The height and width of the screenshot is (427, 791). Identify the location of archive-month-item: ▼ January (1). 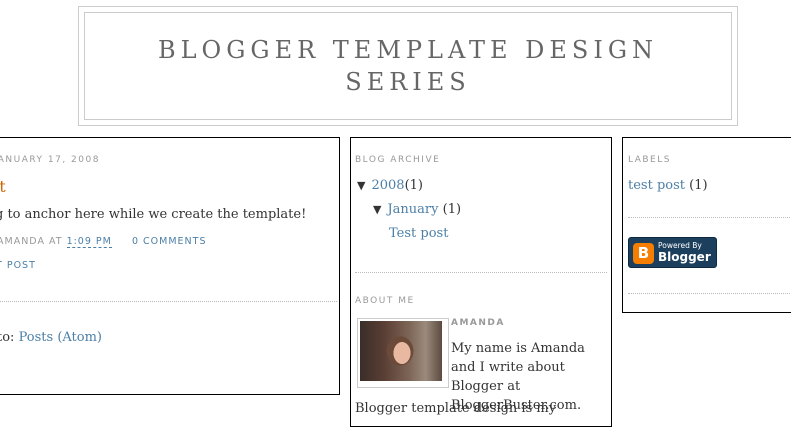
(417, 209).